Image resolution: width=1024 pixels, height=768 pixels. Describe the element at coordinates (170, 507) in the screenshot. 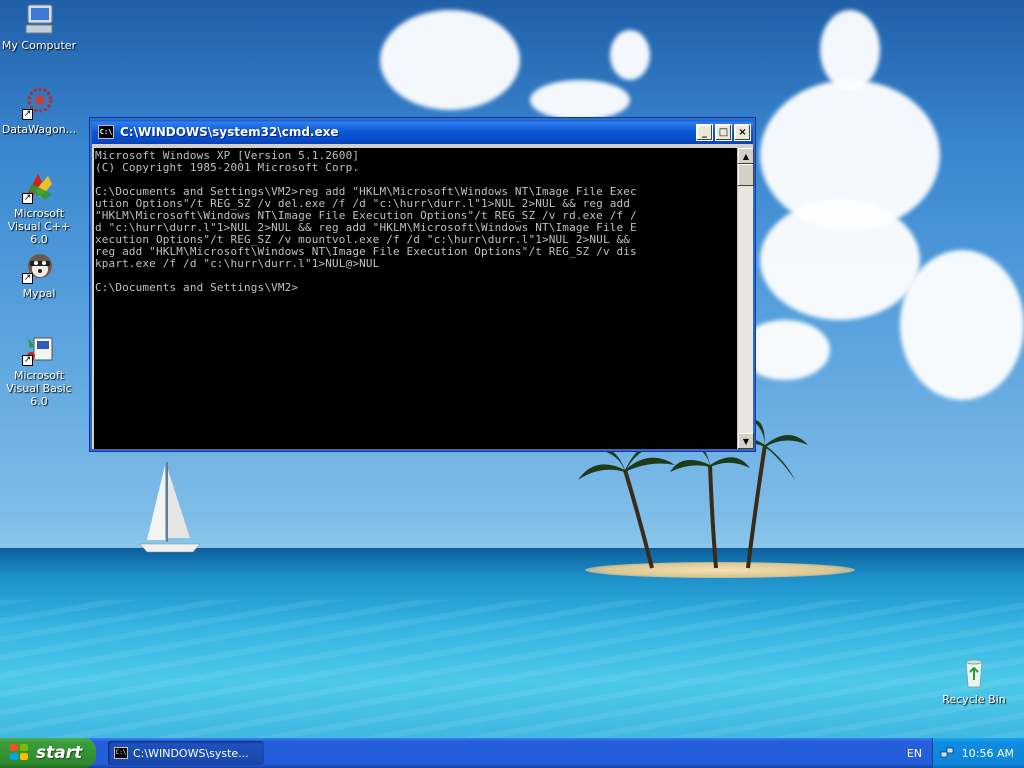

I see `sailboat` at that location.